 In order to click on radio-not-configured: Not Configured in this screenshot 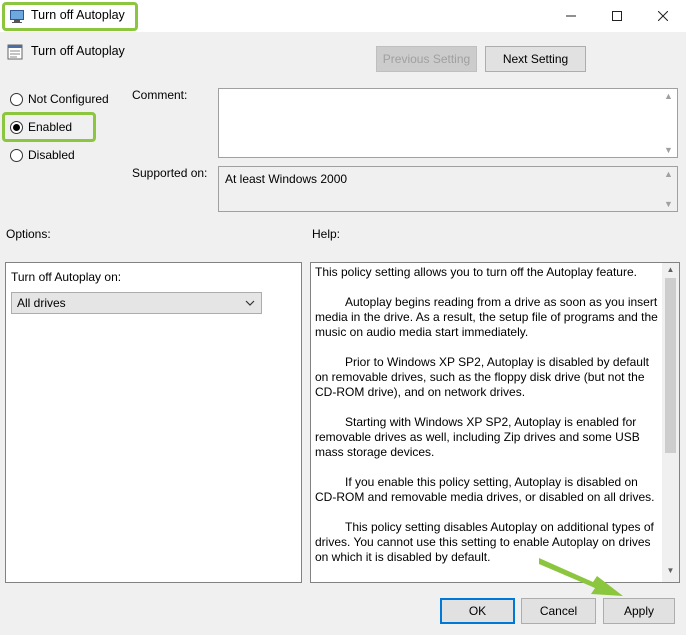, I will do `click(59, 99)`.